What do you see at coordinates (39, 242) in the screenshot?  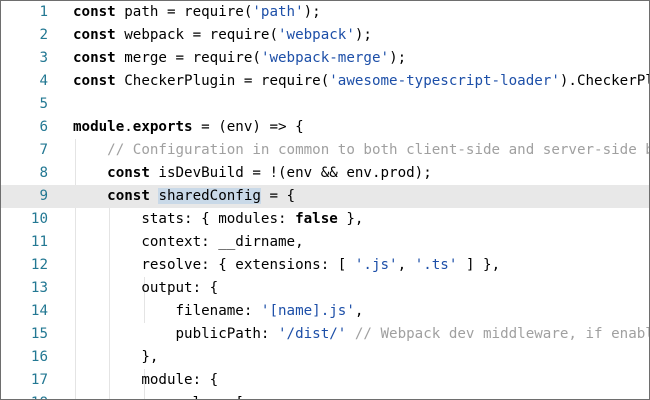 I see `line-number: 11` at bounding box center [39, 242].